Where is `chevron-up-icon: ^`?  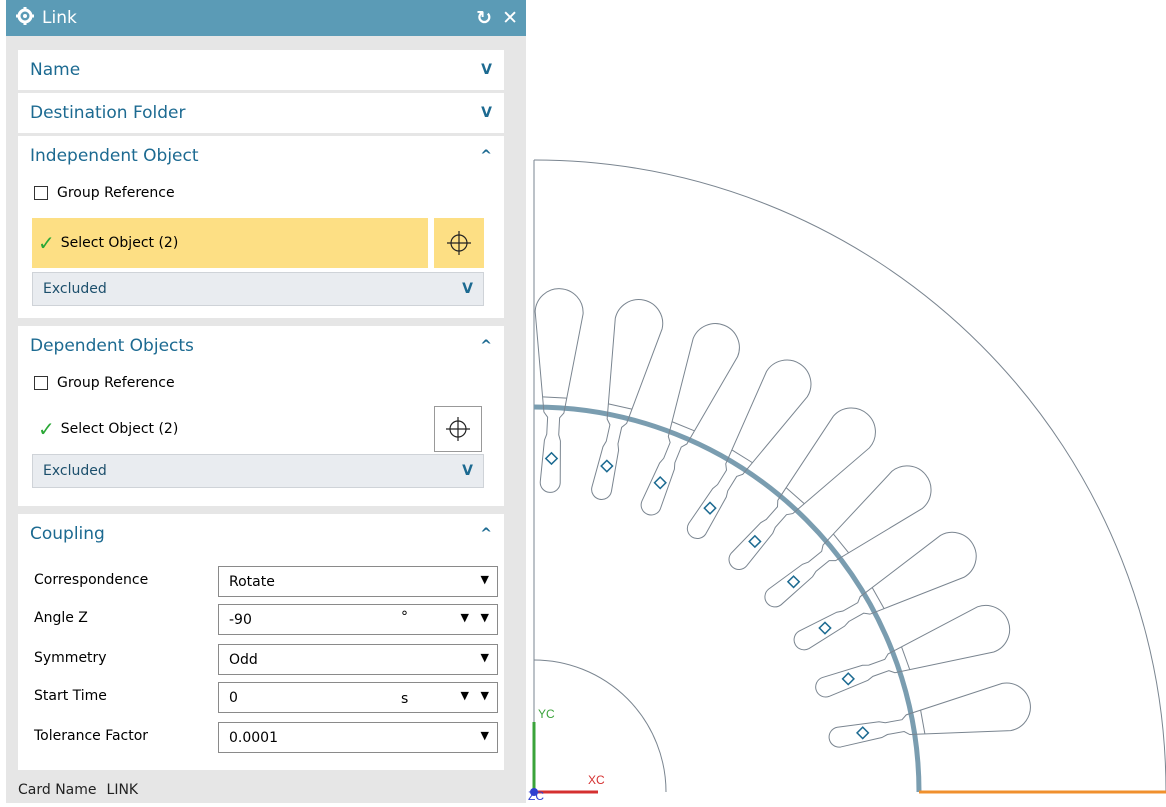 chevron-up-icon: ^ is located at coordinates (486, 156).